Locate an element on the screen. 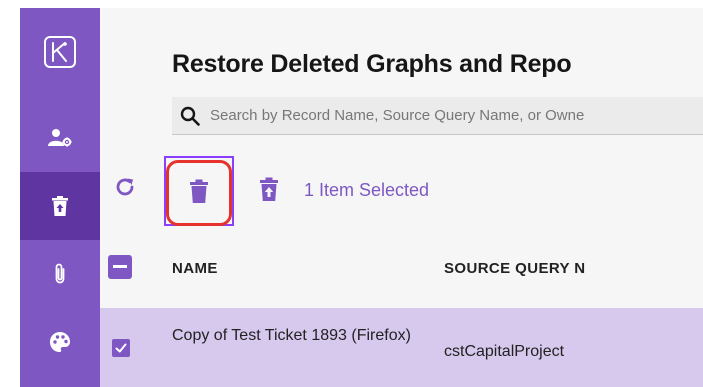 The width and height of the screenshot is (703, 387). sidebar-item-user-settings is located at coordinates (60, 138).